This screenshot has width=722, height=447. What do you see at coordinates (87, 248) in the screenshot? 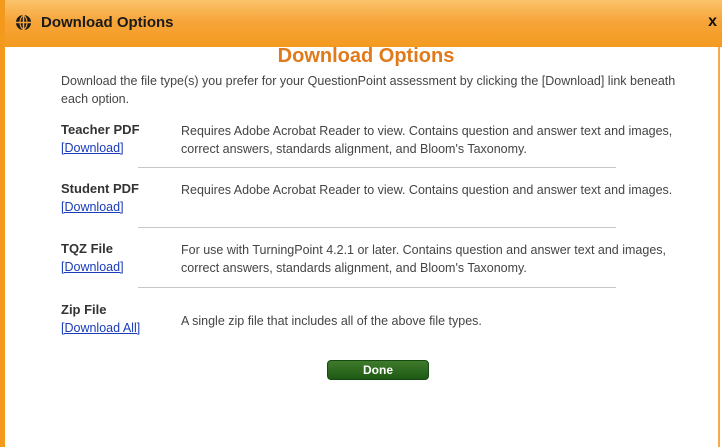
I see `option-name: TQZ File` at bounding box center [87, 248].